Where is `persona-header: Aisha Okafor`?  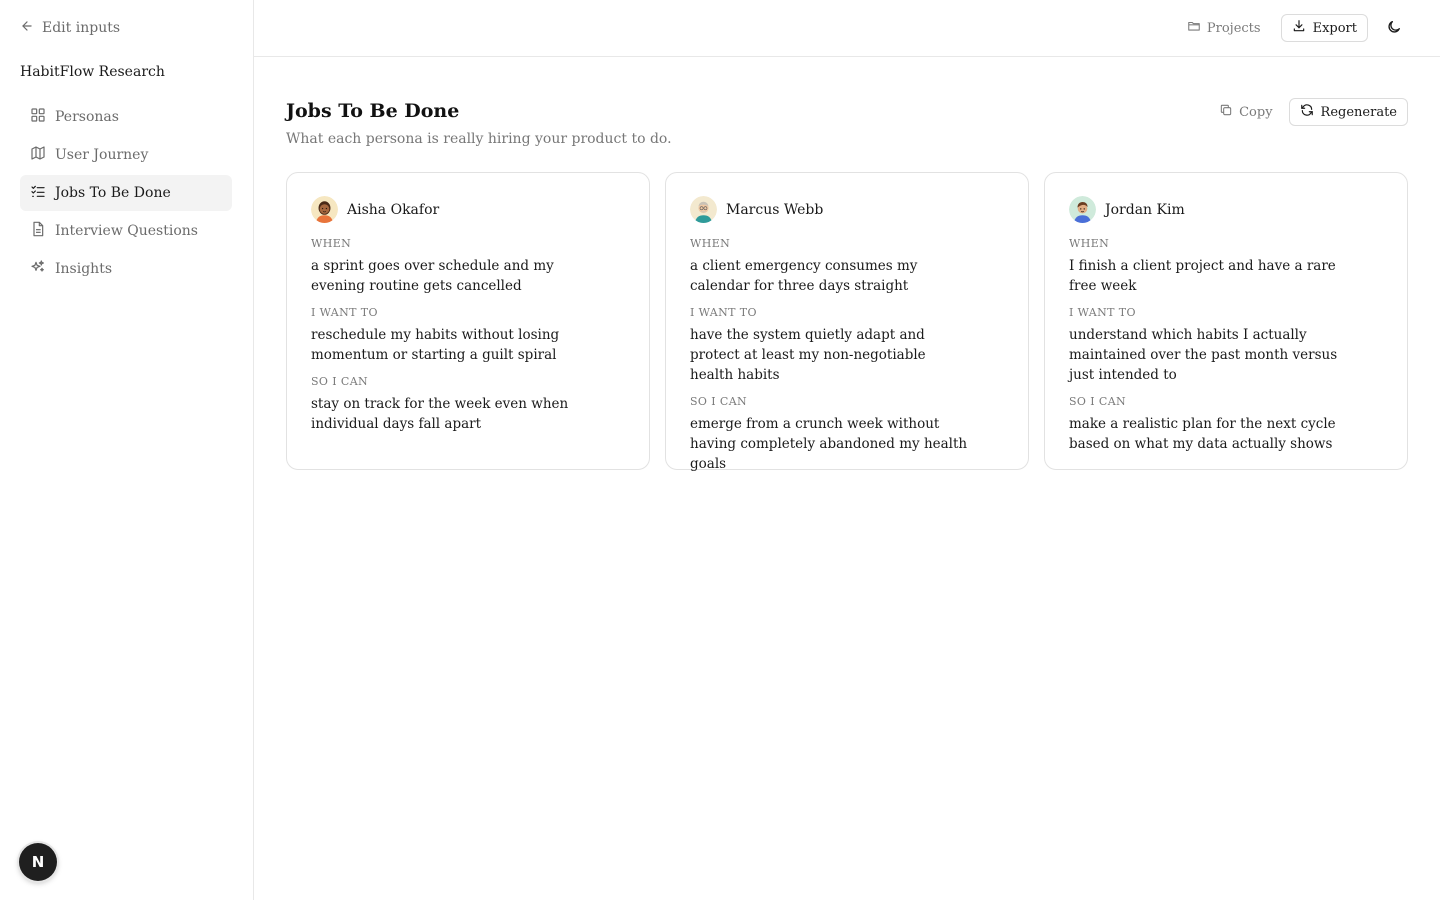 persona-header: Aisha Okafor is located at coordinates (468, 209).